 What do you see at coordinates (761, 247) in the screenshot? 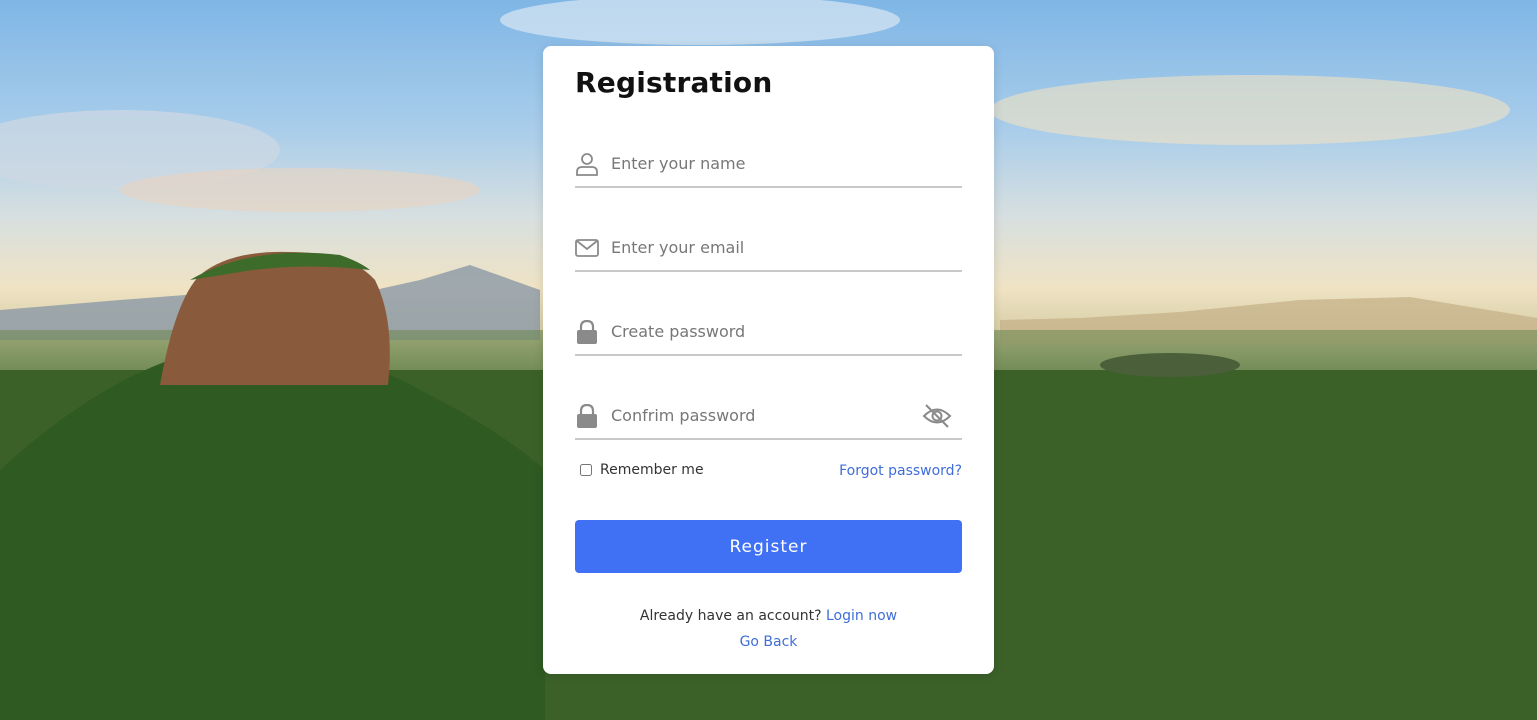
I see `email-input` at bounding box center [761, 247].